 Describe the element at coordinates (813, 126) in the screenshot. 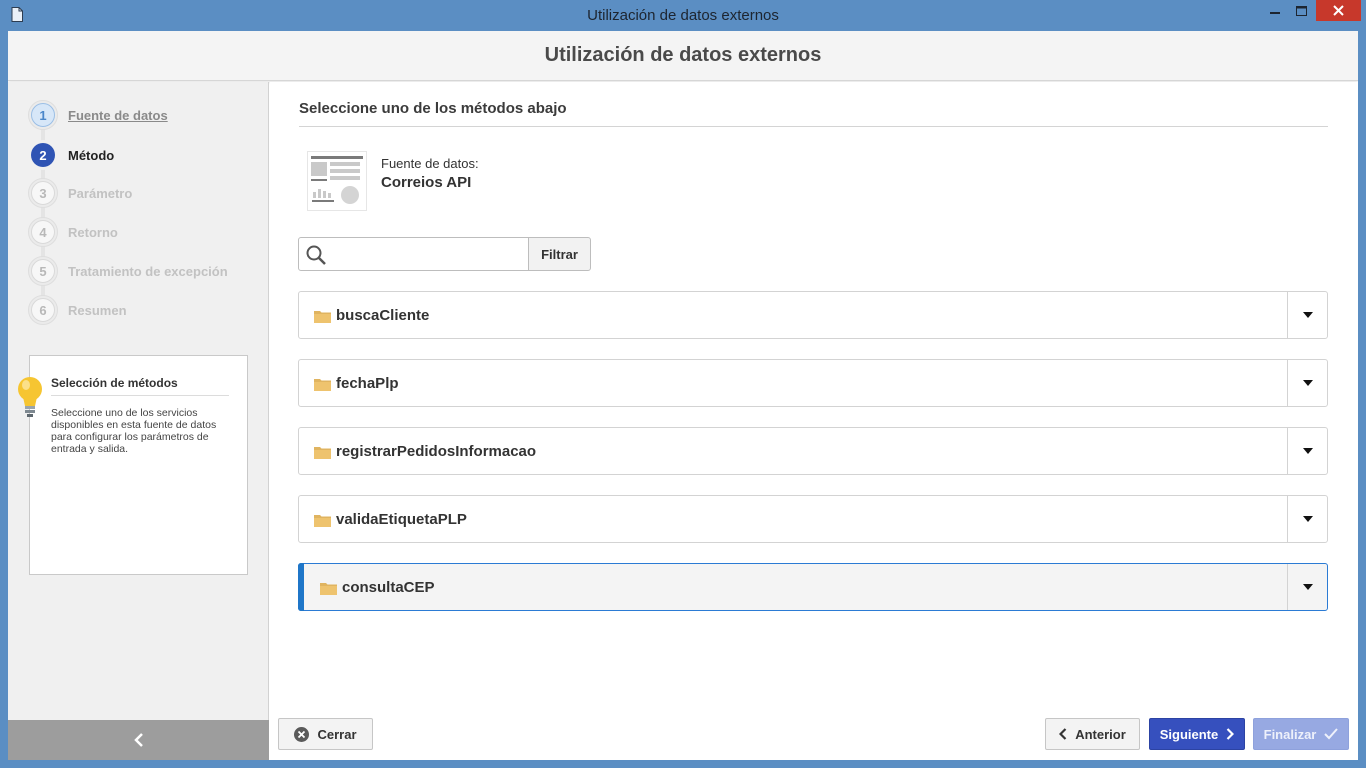

I see `section-divider` at that location.